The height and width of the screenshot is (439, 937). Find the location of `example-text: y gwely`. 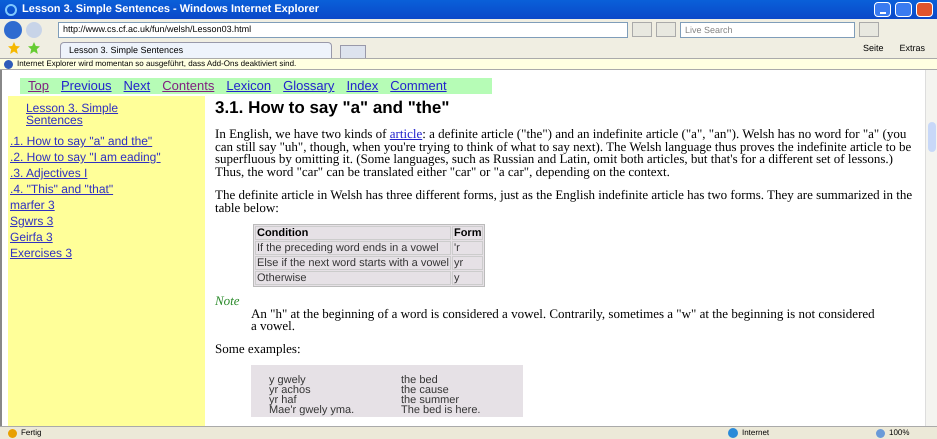

example-text: y gwely is located at coordinates (287, 380).